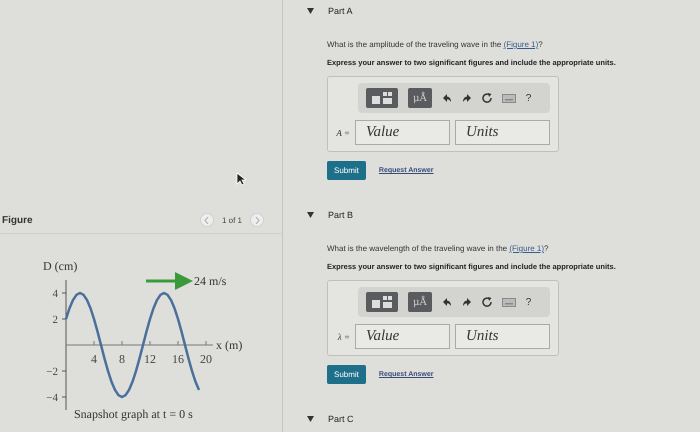  What do you see at coordinates (503, 419) in the screenshot?
I see `part-header: Part C` at bounding box center [503, 419].